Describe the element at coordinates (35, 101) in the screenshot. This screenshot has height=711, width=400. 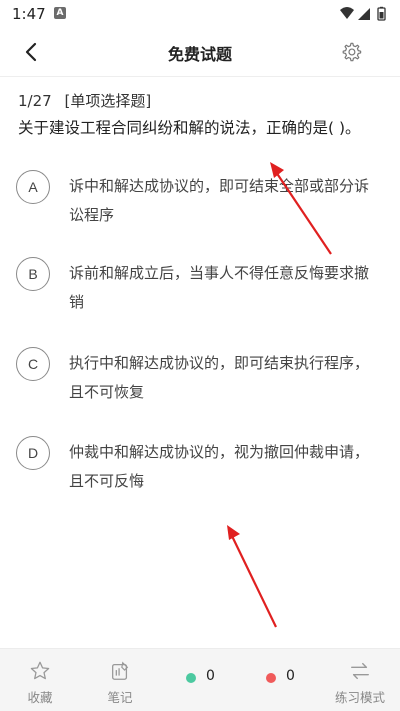
I see `question-progress: 1/27` at that location.